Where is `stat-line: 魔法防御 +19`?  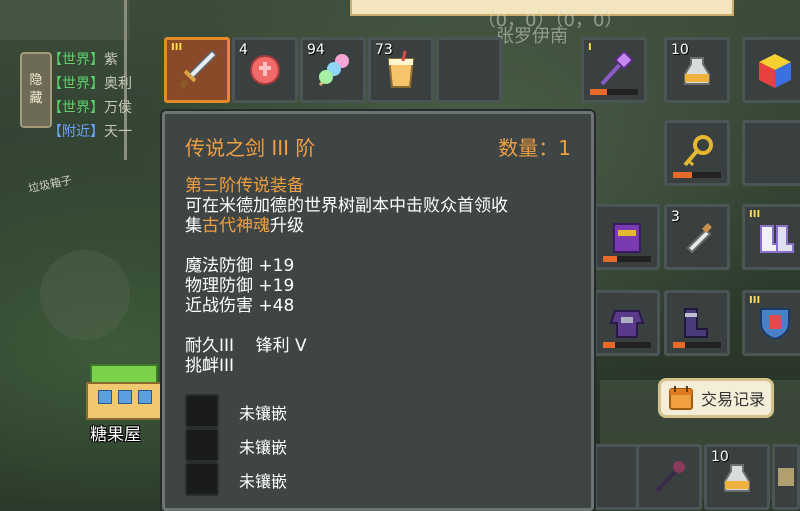
stat-line: 魔法防御 +19 is located at coordinates (240, 266).